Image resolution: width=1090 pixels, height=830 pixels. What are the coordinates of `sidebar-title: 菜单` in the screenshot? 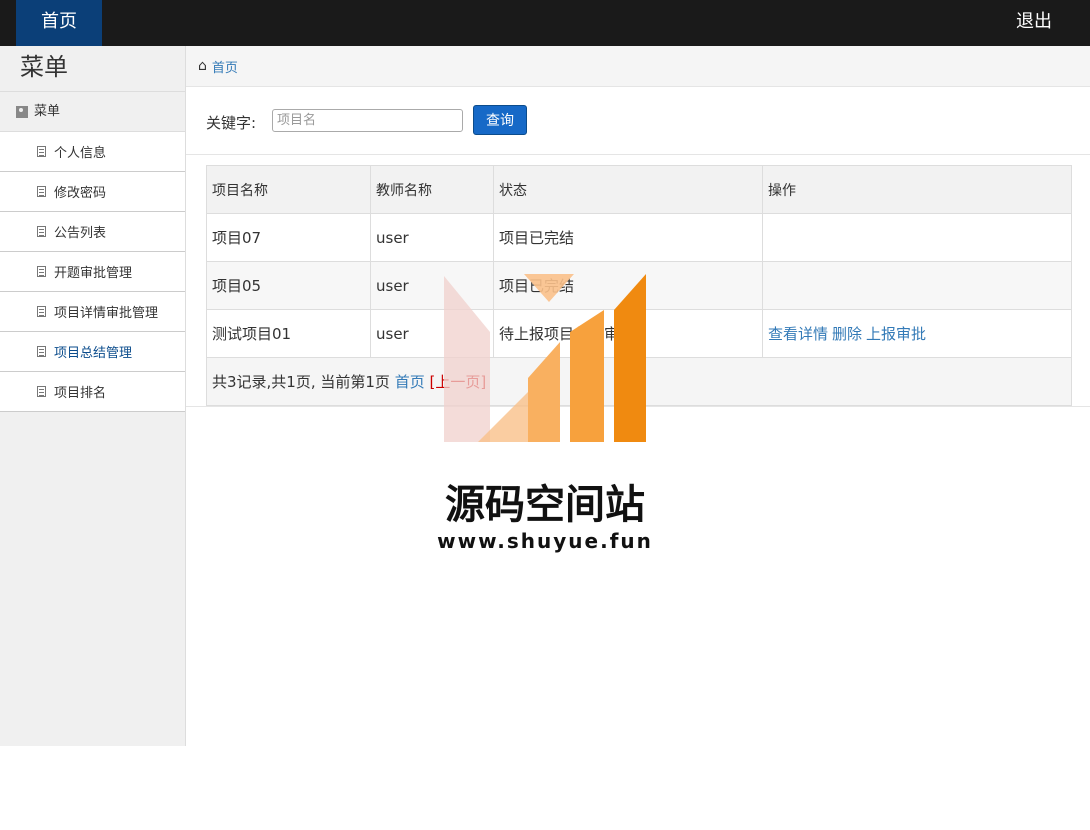 It's located at (92, 69).